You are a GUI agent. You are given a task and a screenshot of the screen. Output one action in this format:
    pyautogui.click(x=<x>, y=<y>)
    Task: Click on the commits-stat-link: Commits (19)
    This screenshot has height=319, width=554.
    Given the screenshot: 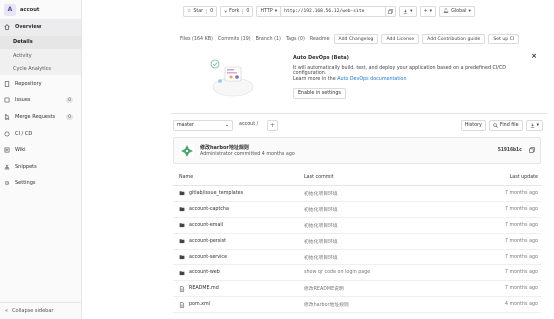 What is the action you would take?
    pyautogui.click(x=234, y=39)
    